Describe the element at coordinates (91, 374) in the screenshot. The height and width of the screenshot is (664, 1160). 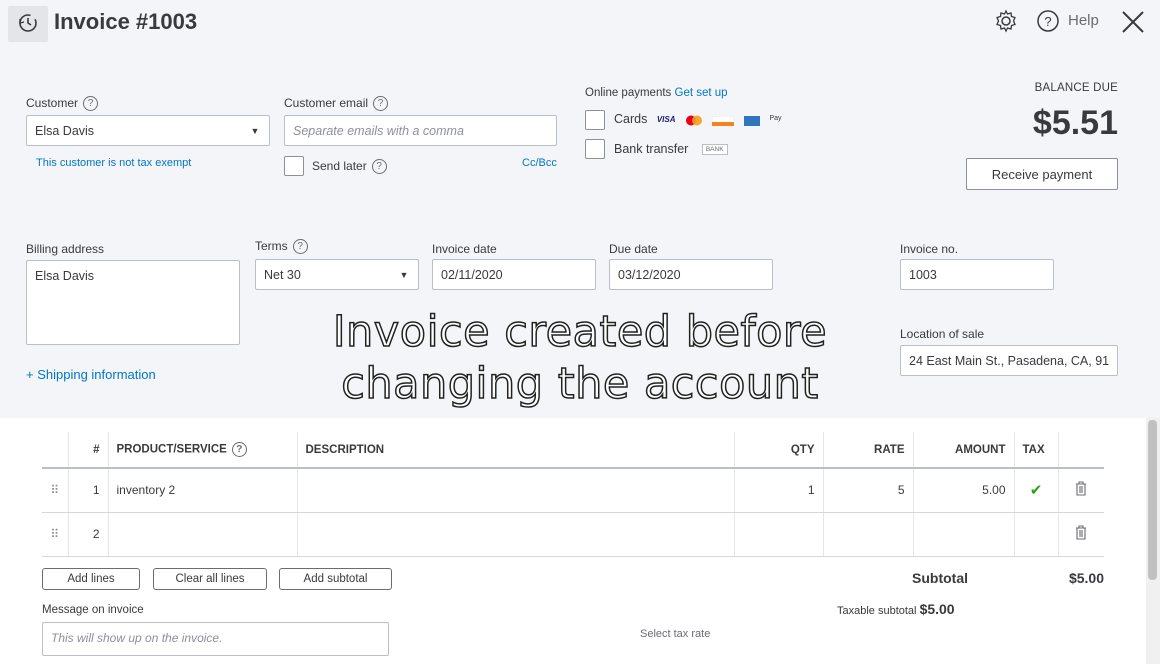
I see `shipping-information-link: + Shipping information` at that location.